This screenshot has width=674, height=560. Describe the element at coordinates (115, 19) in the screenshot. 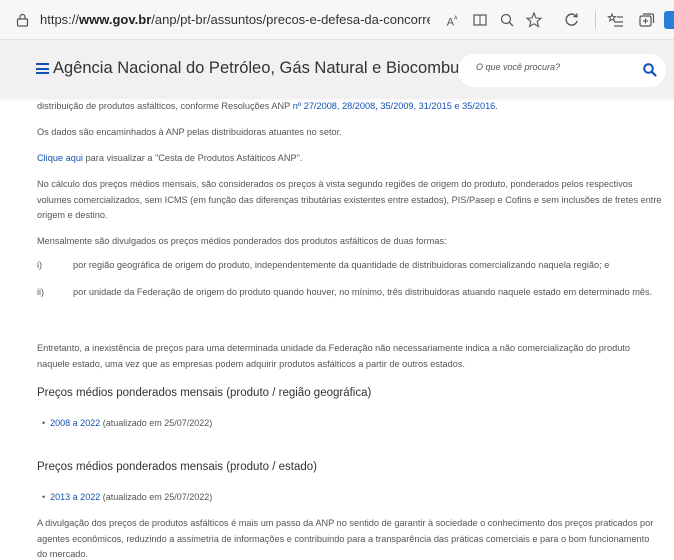

I see `url-domain: www.gov.br` at that location.